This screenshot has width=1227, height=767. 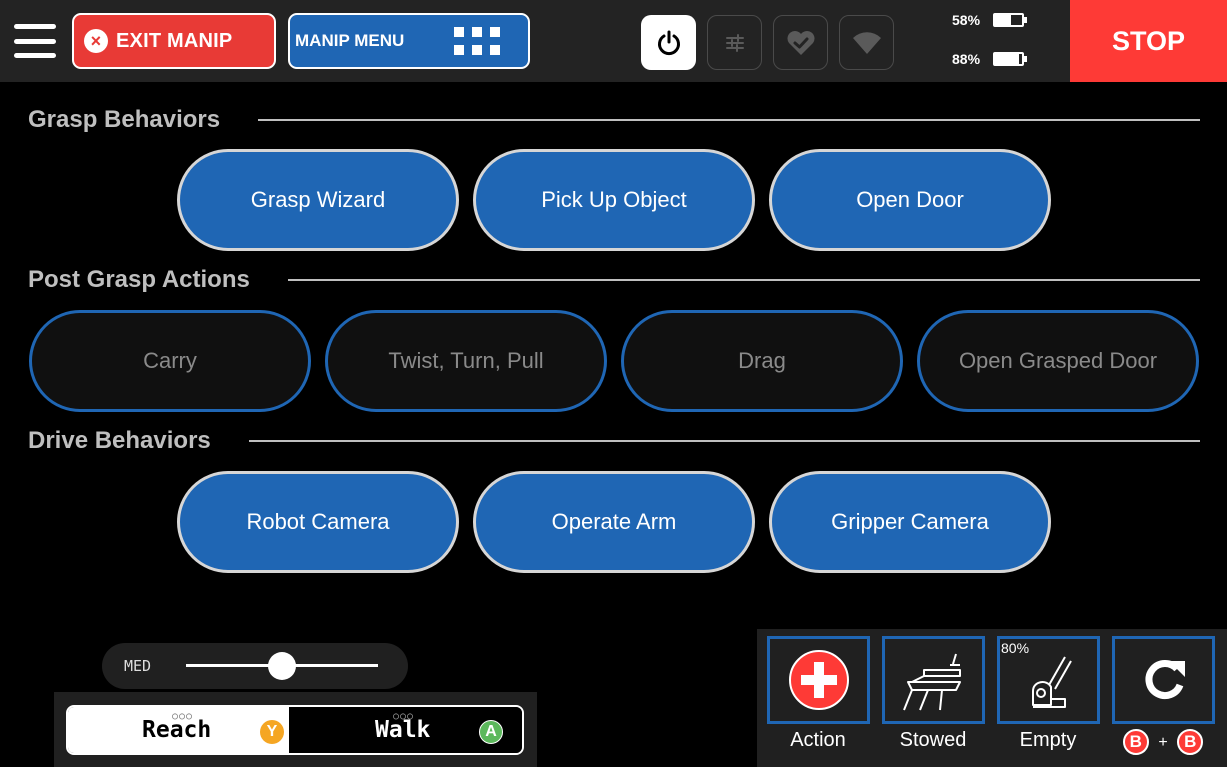 I want to click on exit-manip-label: EXIT MANIP, so click(x=174, y=40).